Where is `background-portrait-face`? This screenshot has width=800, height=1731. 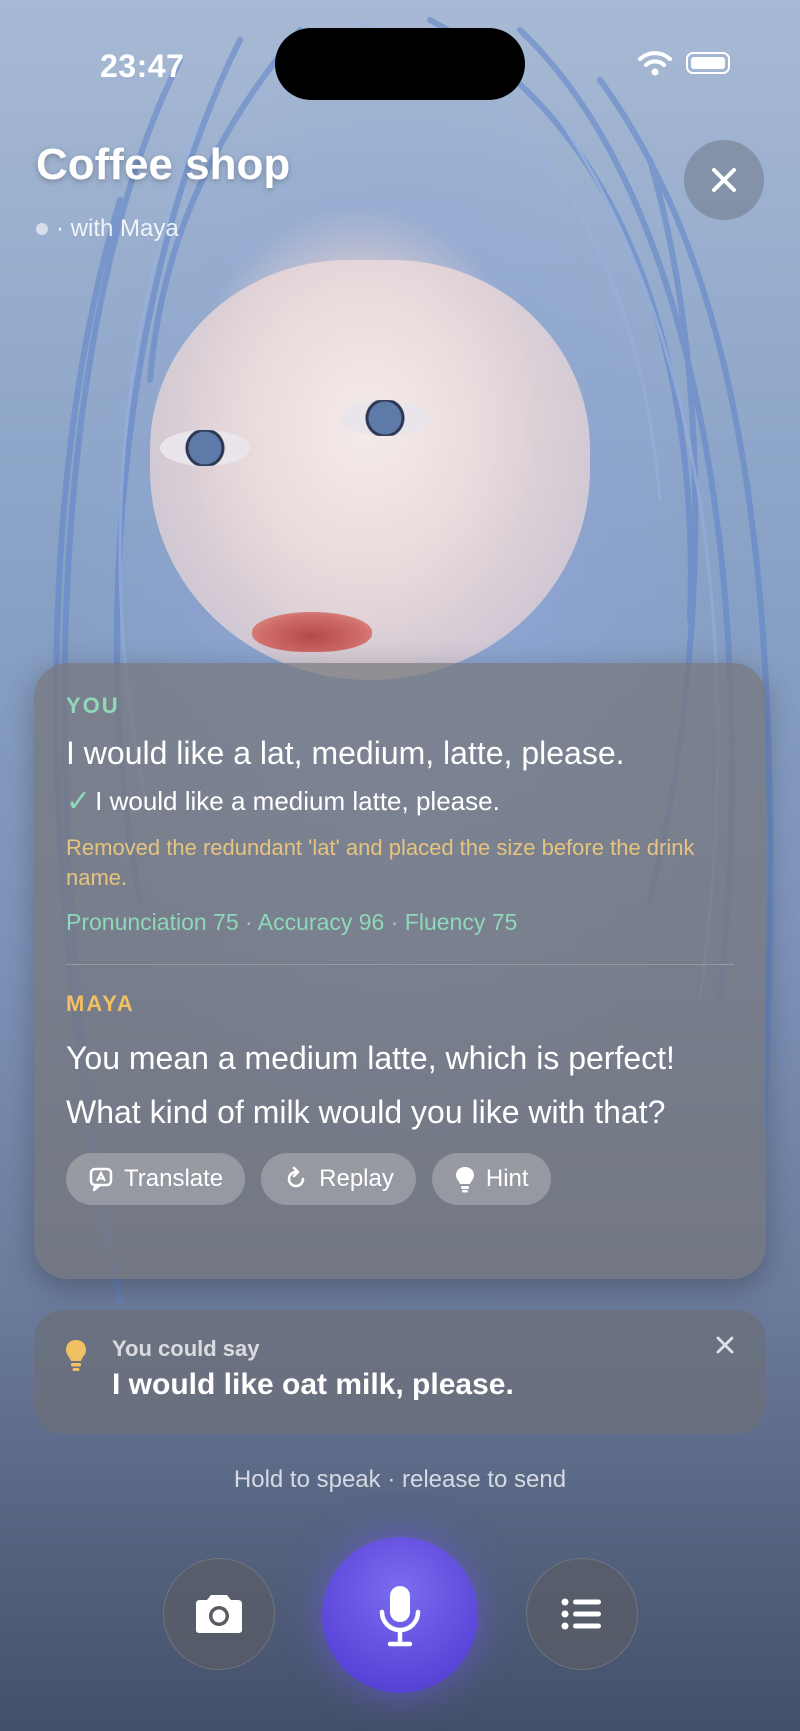
background-portrait-face is located at coordinates (370, 470).